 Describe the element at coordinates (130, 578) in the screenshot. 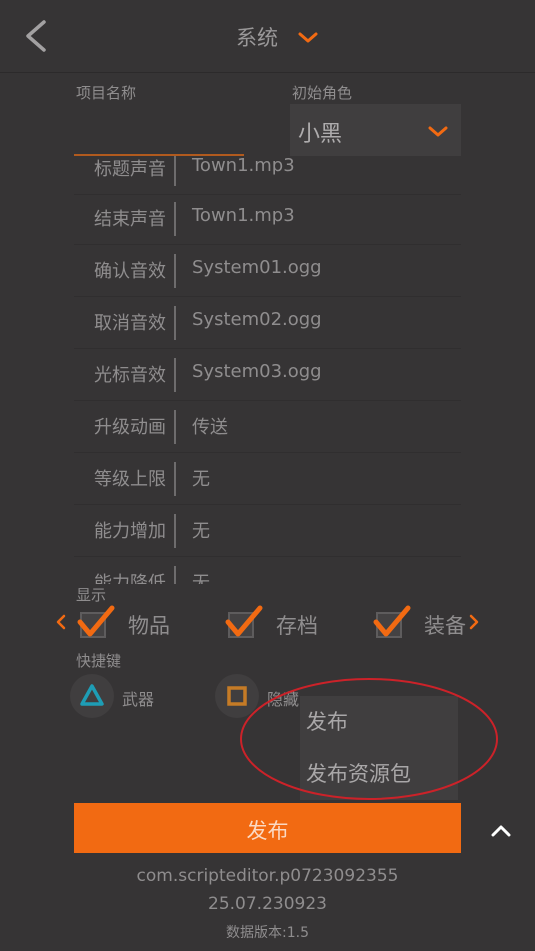

I see `setting-key: 能力降低` at that location.